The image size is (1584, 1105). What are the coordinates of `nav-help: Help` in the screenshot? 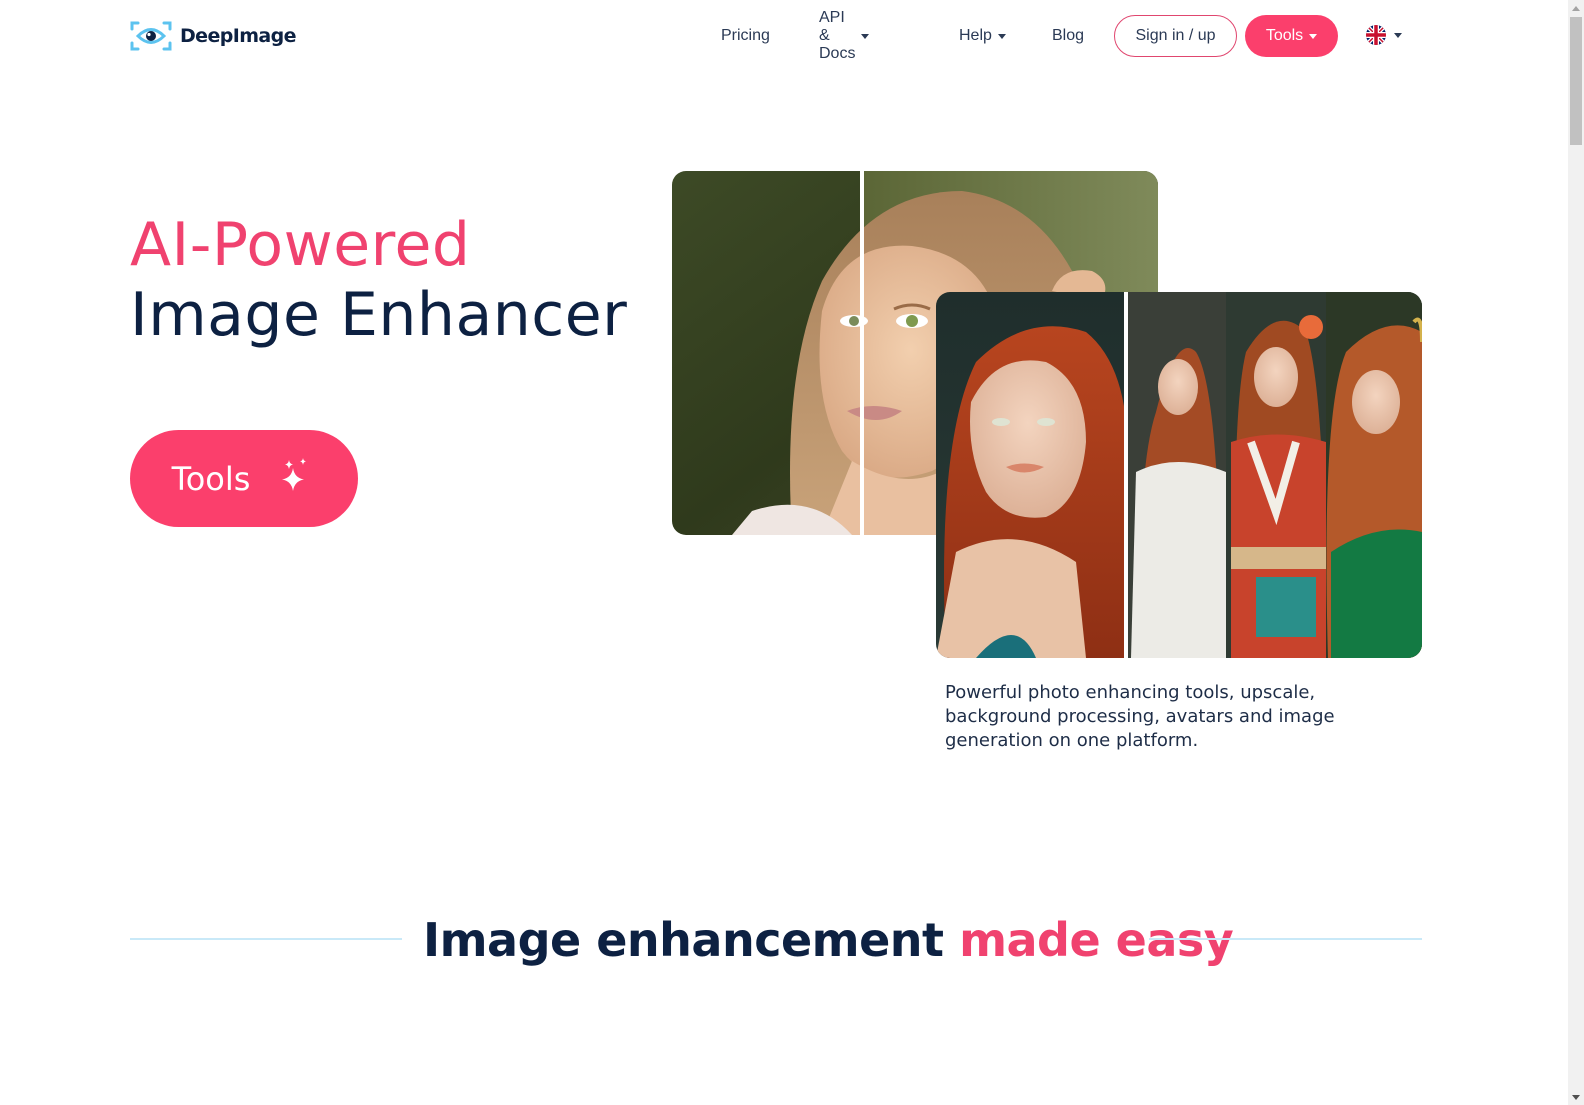 It's located at (982, 36).